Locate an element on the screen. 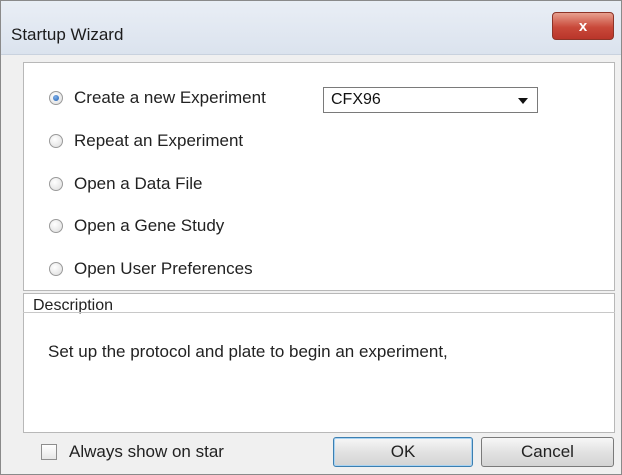 This screenshot has width=622, height=475. radio-open-data-file is located at coordinates (56, 184).